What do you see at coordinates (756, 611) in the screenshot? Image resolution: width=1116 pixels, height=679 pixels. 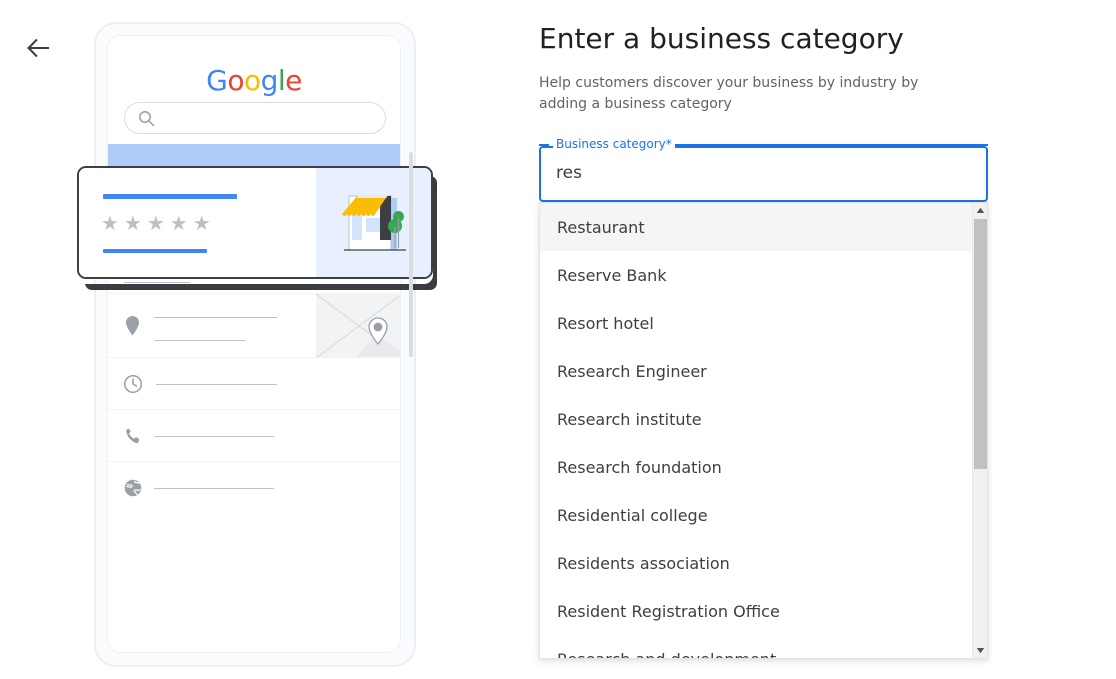 I see `suggestion-item: Resident Registration Office` at bounding box center [756, 611].